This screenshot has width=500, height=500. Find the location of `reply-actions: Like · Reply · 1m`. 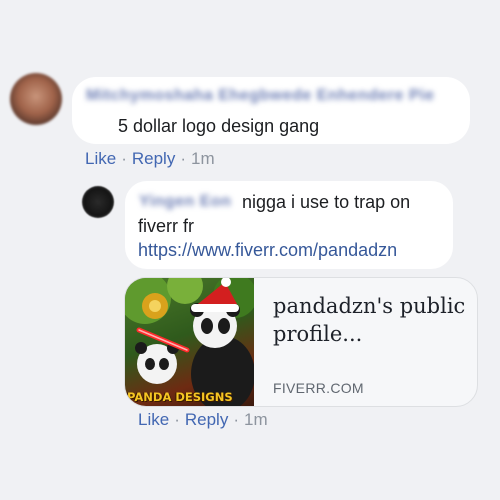

reply-actions: Like · Reply · 1m is located at coordinates (203, 420).